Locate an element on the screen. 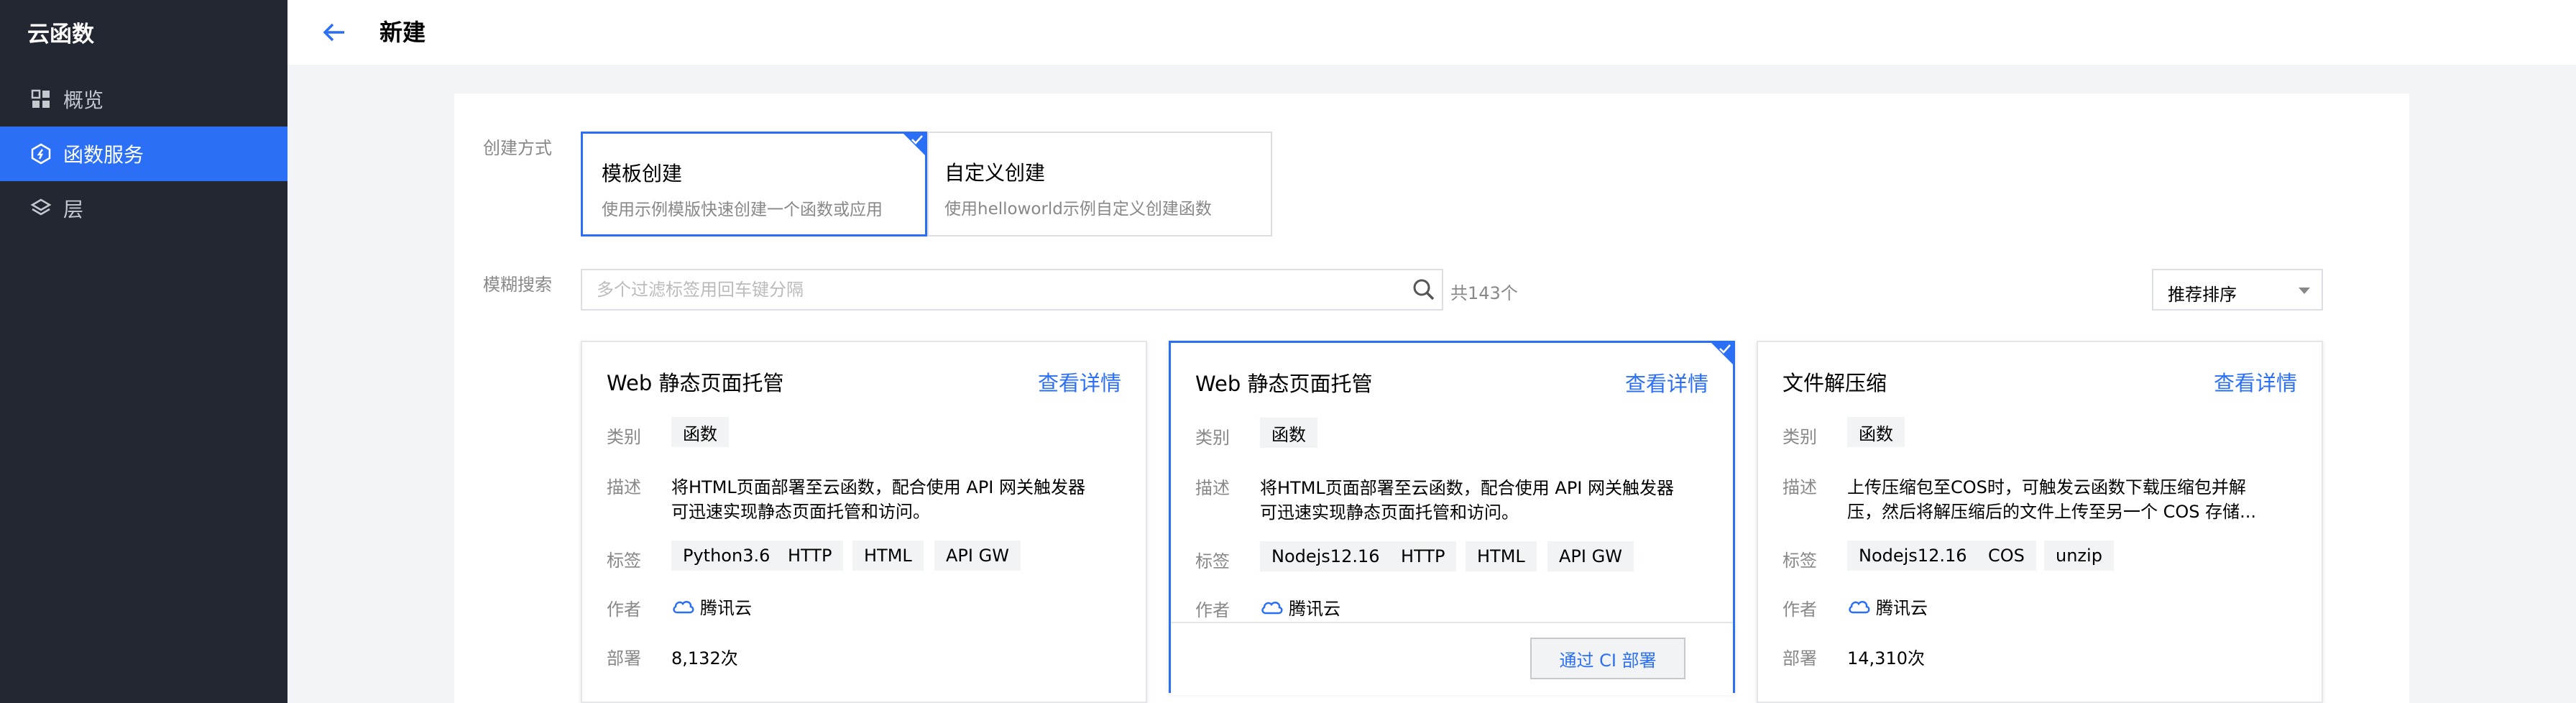 Image resolution: width=2576 pixels, height=703 pixels. back-arrow-icon is located at coordinates (334, 32).